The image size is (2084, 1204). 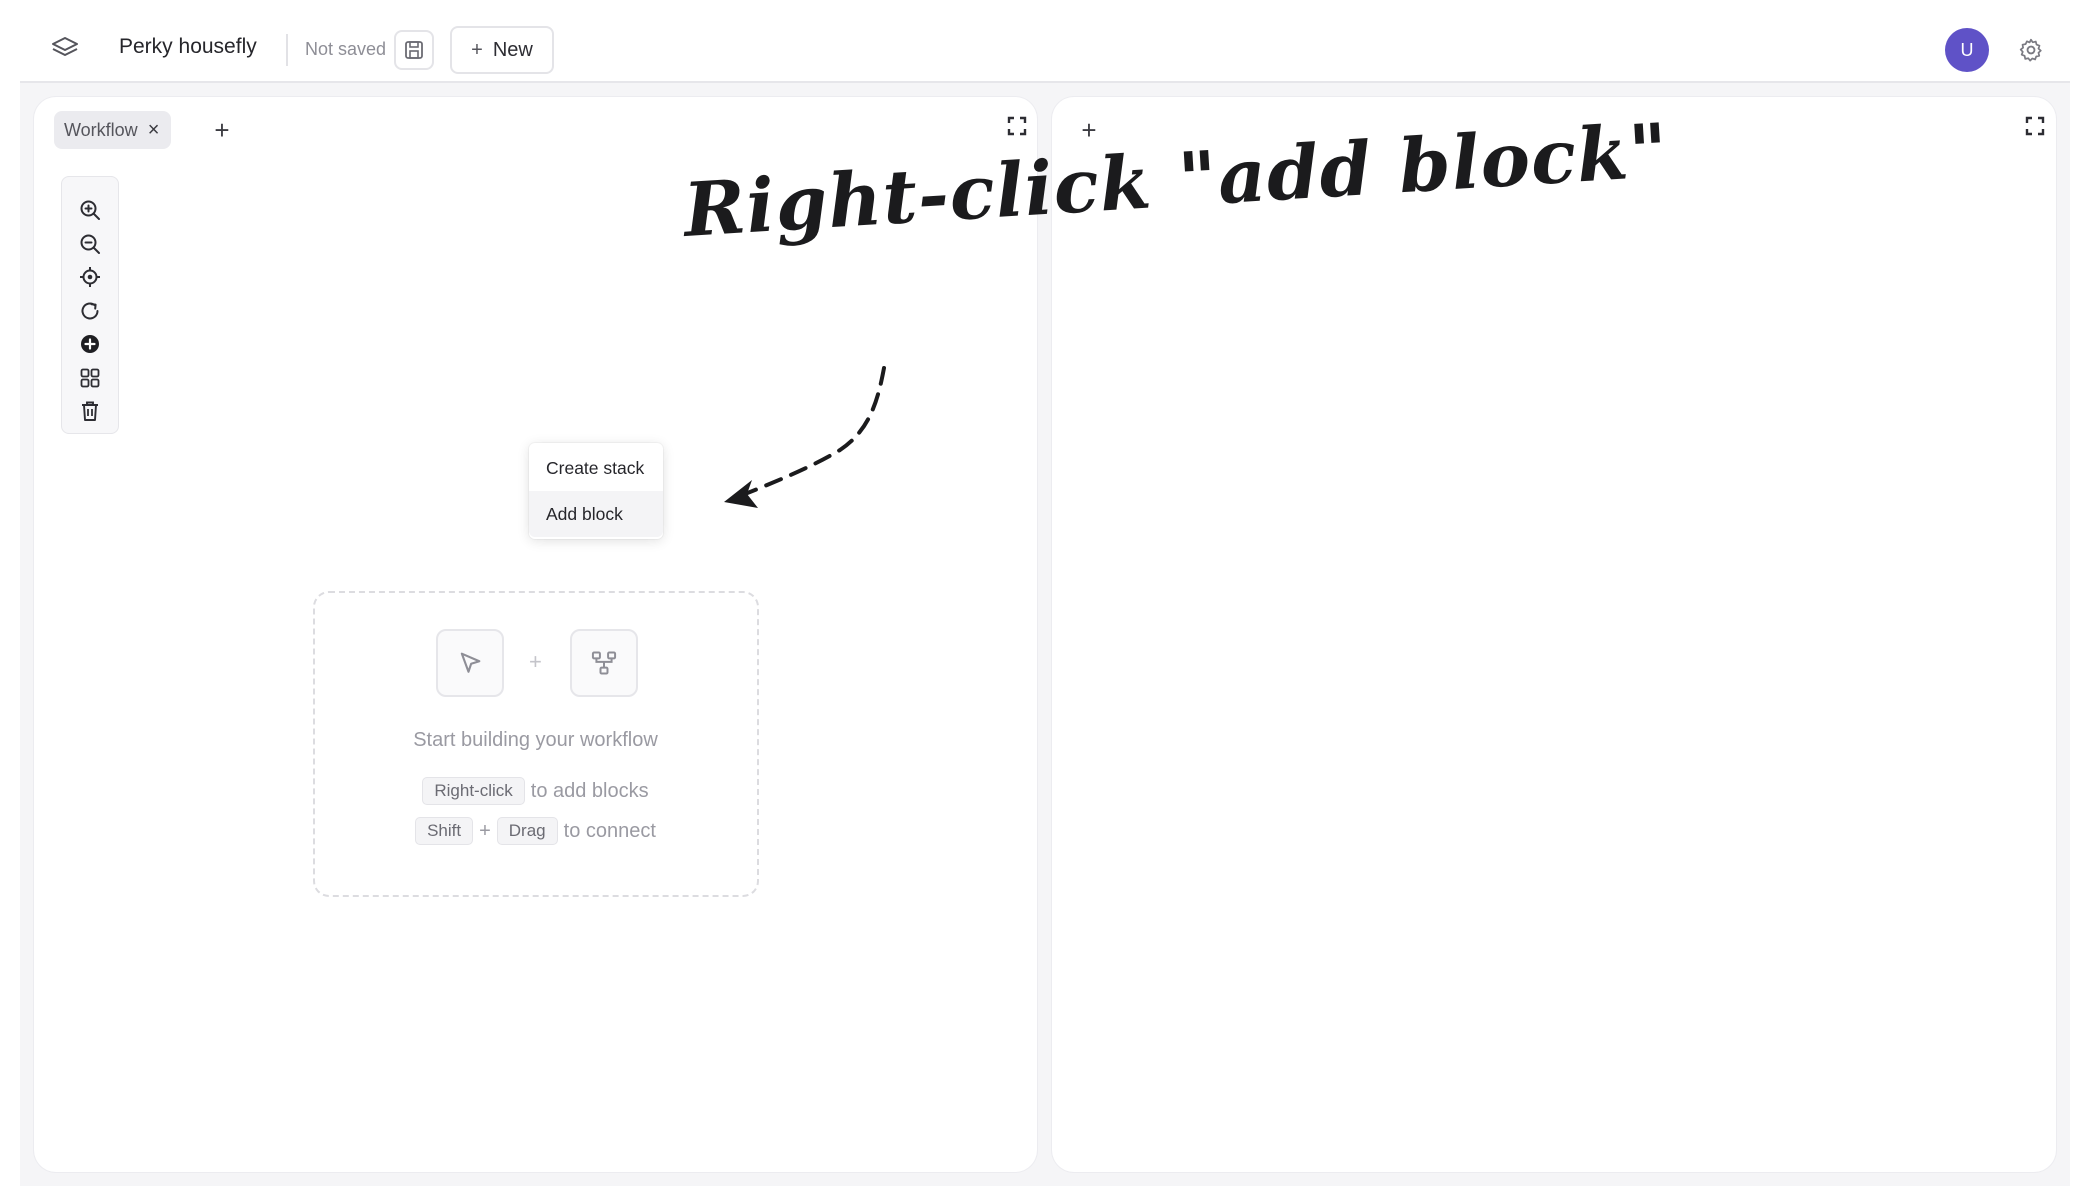 I want to click on empty-state-title: Start building your workflow, so click(x=535, y=740).